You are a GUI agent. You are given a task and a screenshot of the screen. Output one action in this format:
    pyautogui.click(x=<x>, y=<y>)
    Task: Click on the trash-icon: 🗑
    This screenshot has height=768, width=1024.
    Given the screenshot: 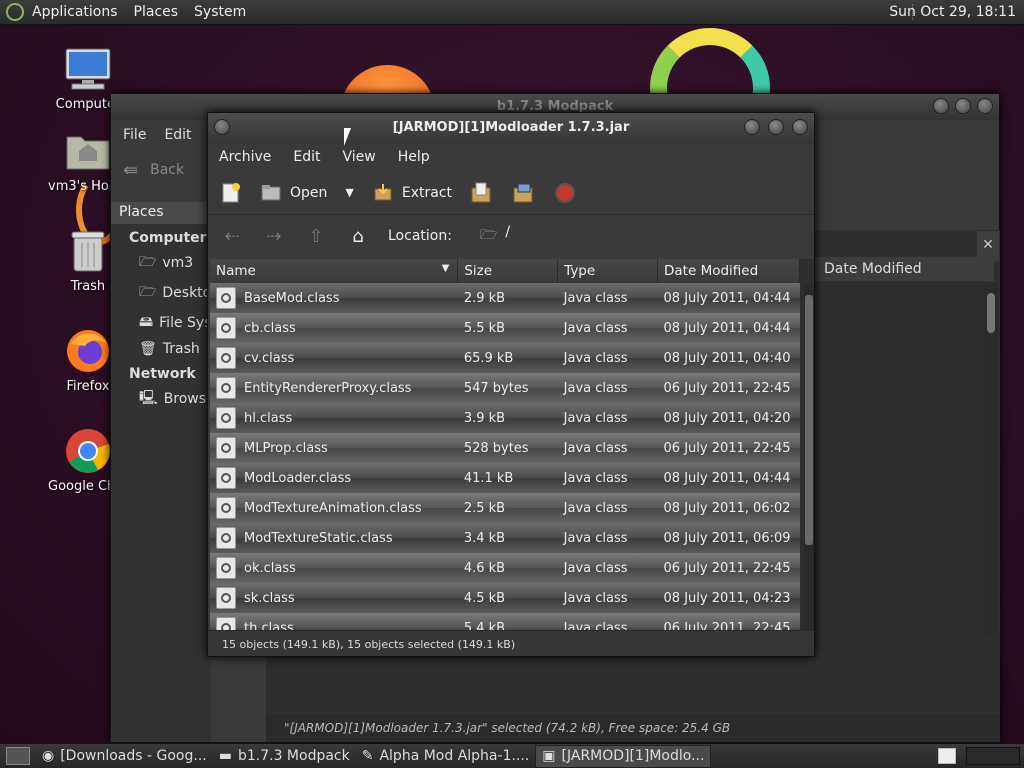 What is the action you would take?
    pyautogui.click(x=148, y=349)
    